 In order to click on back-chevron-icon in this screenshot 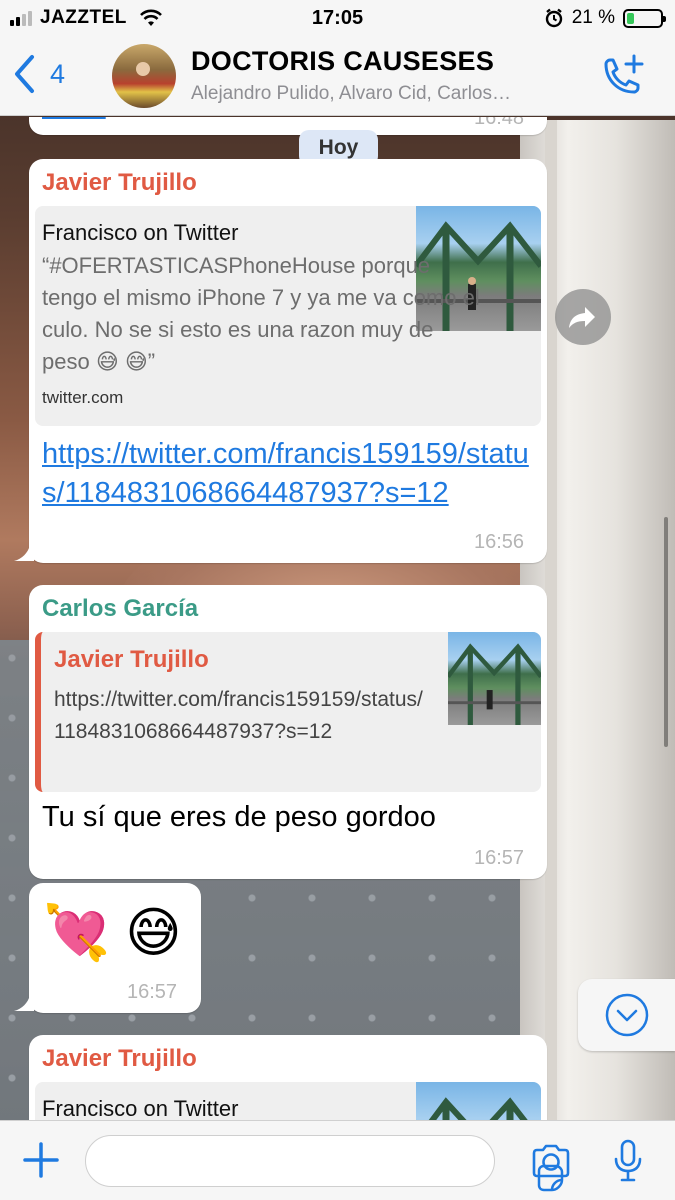, I will do `click(24, 74)`.